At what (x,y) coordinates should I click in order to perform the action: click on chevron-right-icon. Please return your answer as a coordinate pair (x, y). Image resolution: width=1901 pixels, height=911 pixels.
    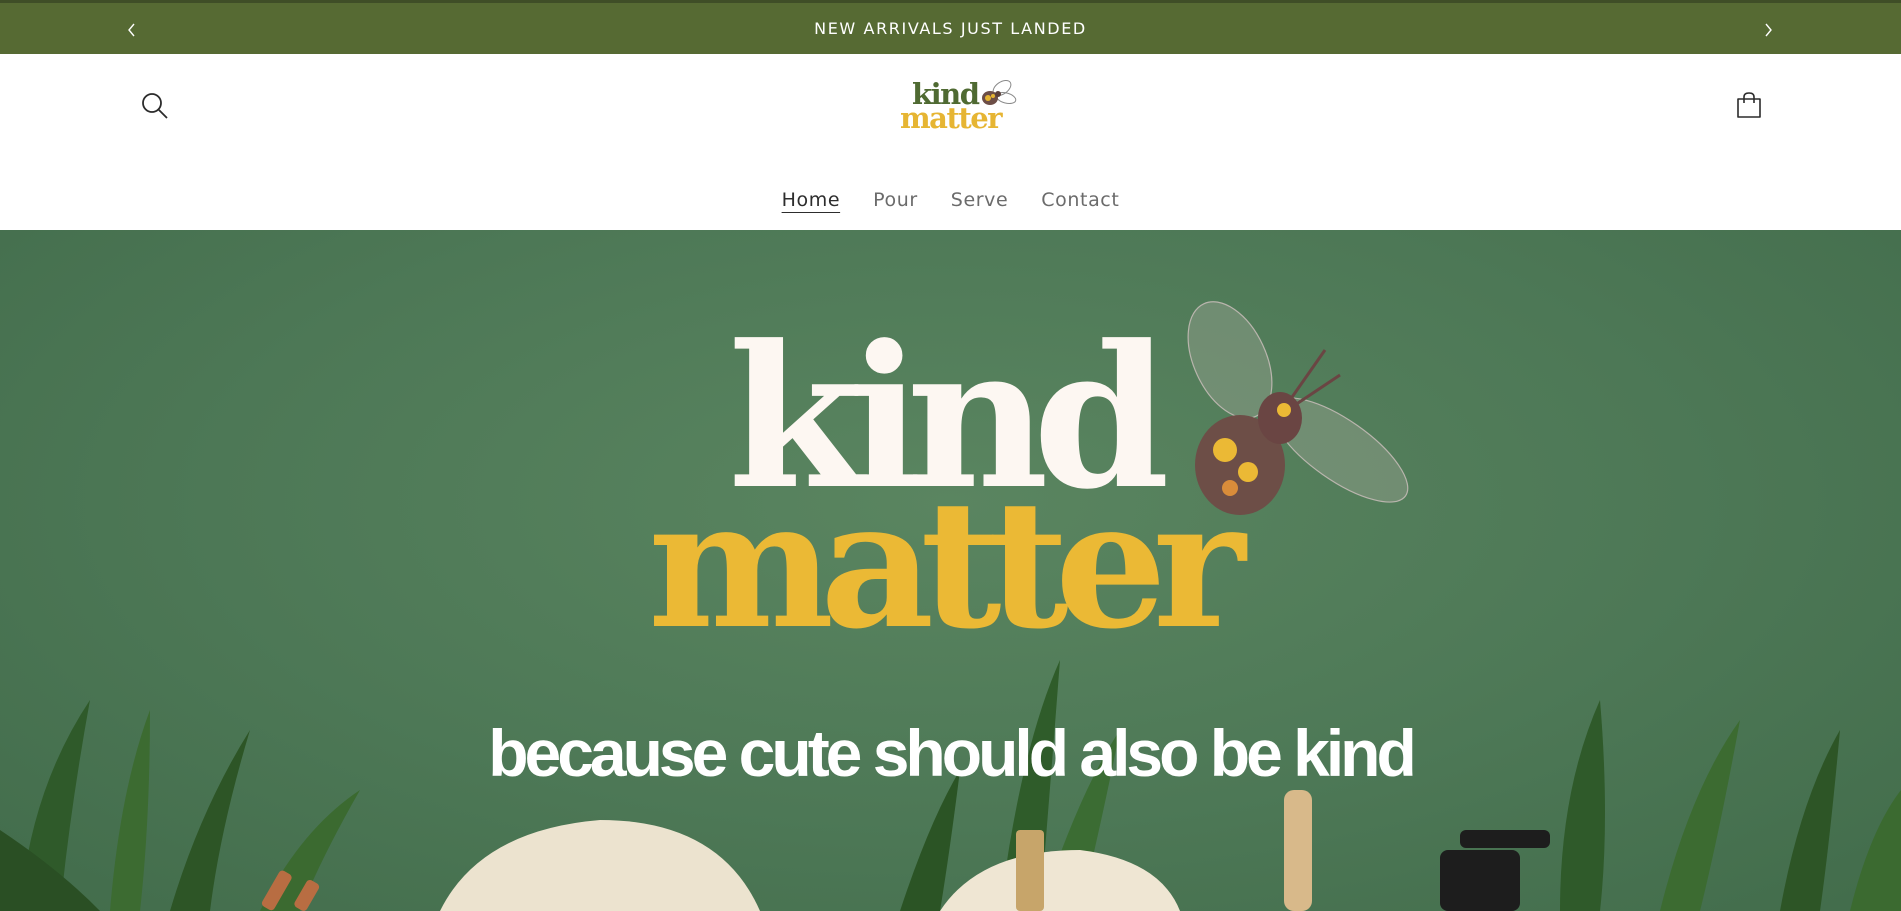
    Looking at the image, I should click on (1768, 30).